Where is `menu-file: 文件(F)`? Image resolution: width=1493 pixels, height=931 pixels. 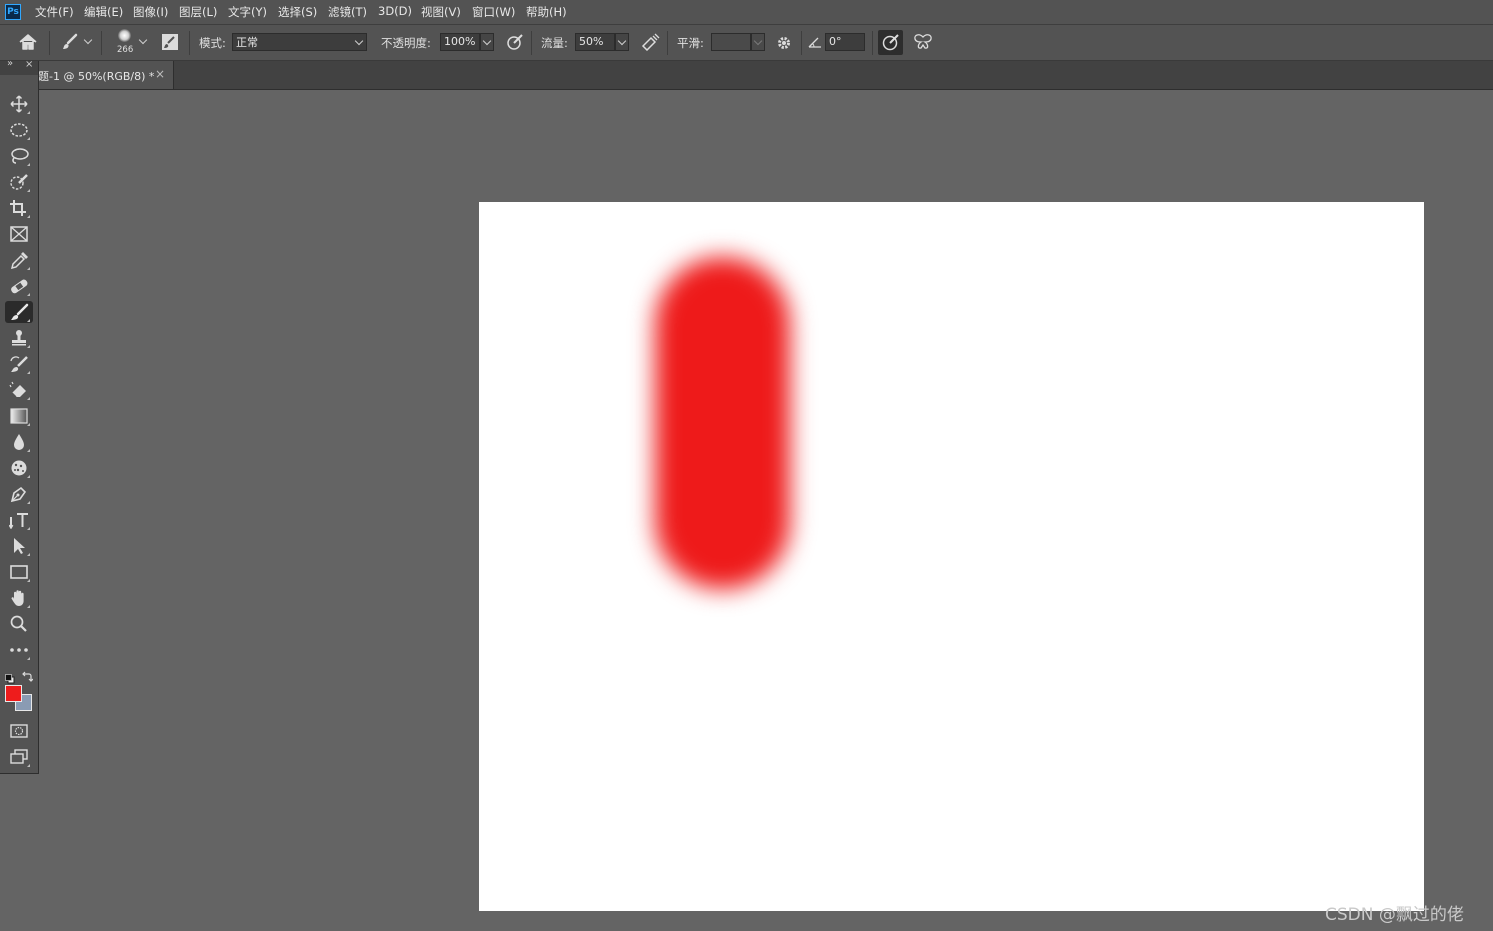
menu-file: 文件(F) is located at coordinates (54, 12).